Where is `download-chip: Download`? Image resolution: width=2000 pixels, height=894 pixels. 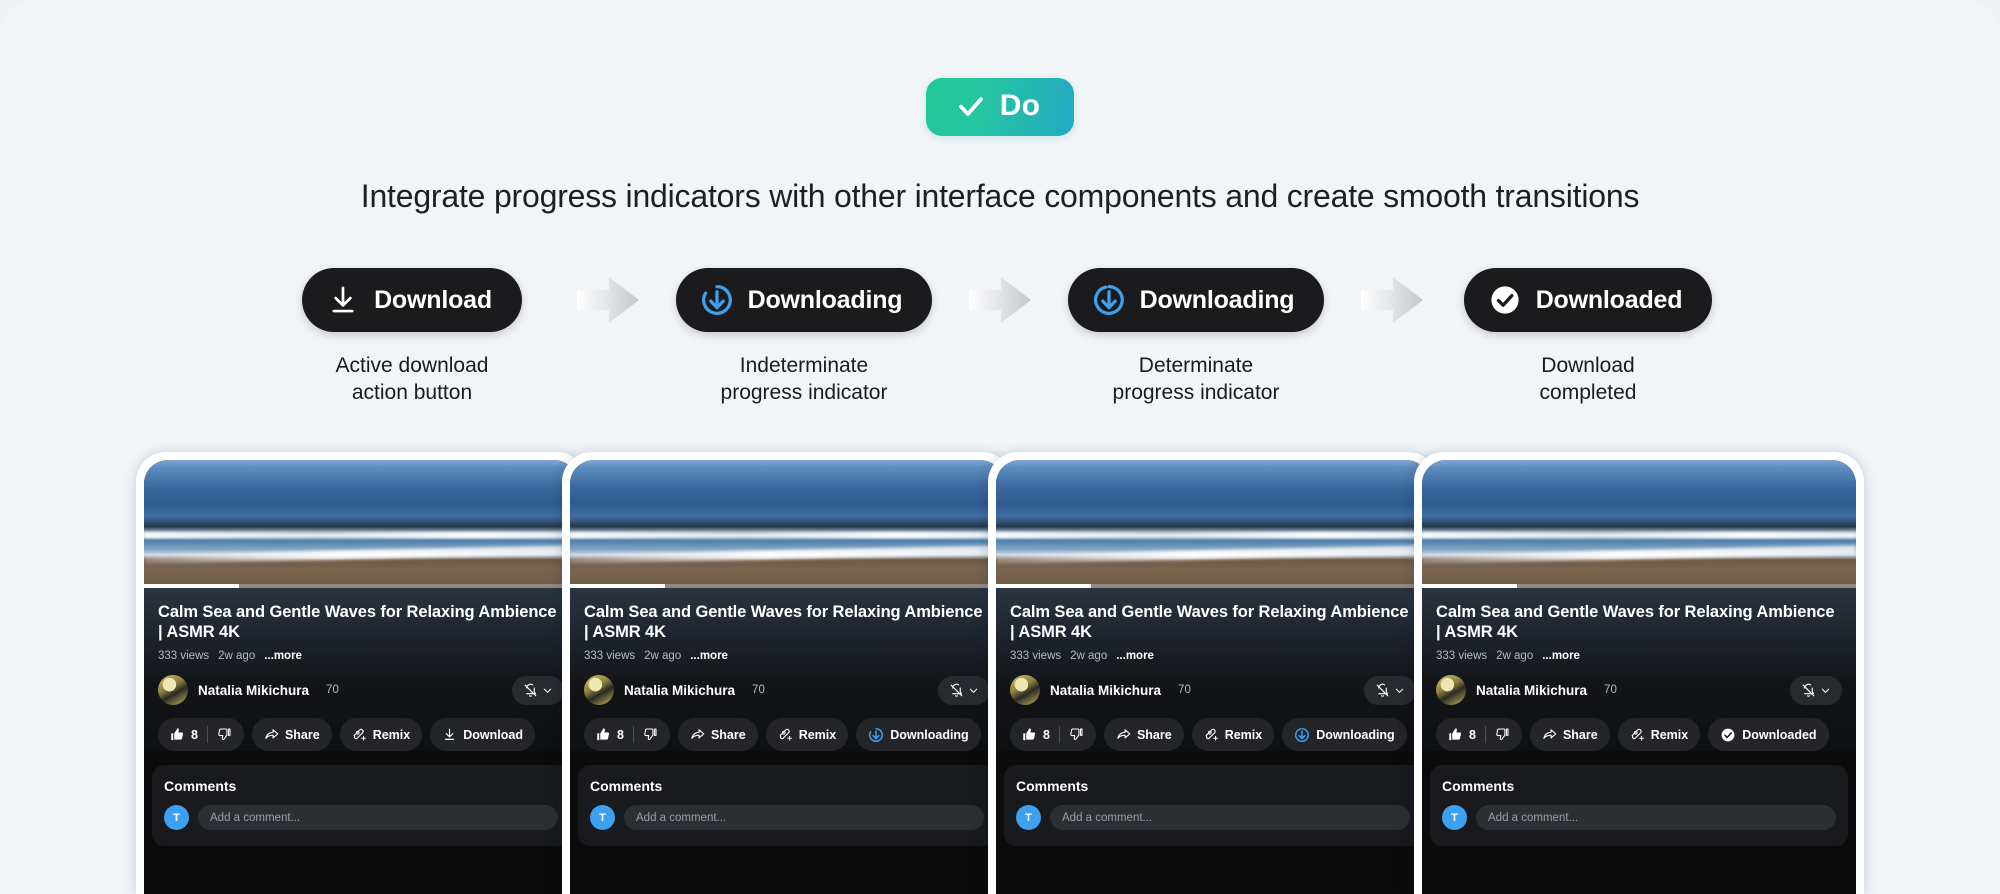
download-chip: Download is located at coordinates (482, 735).